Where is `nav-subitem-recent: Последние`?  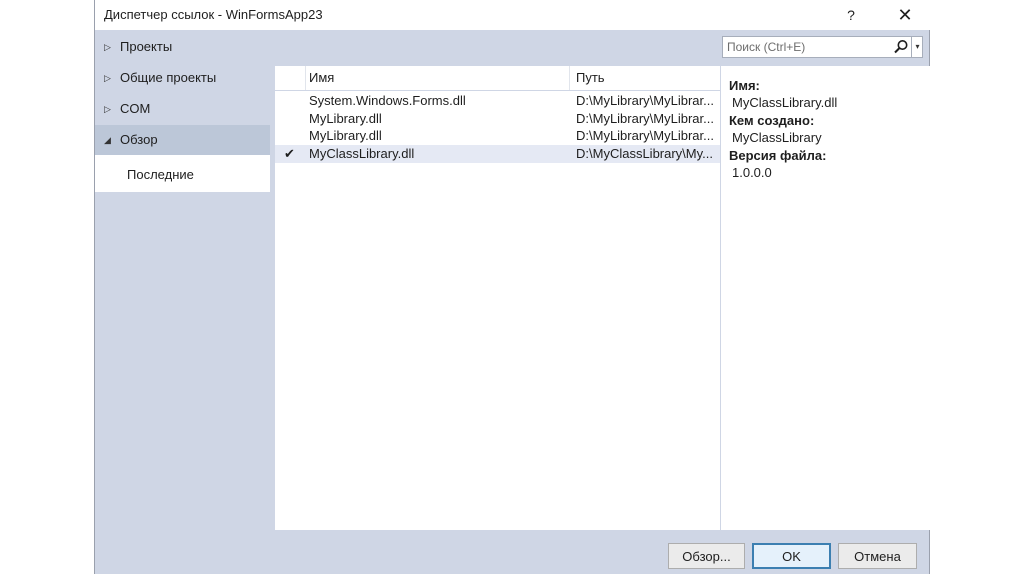
nav-subitem-recent: Последние is located at coordinates (182, 173).